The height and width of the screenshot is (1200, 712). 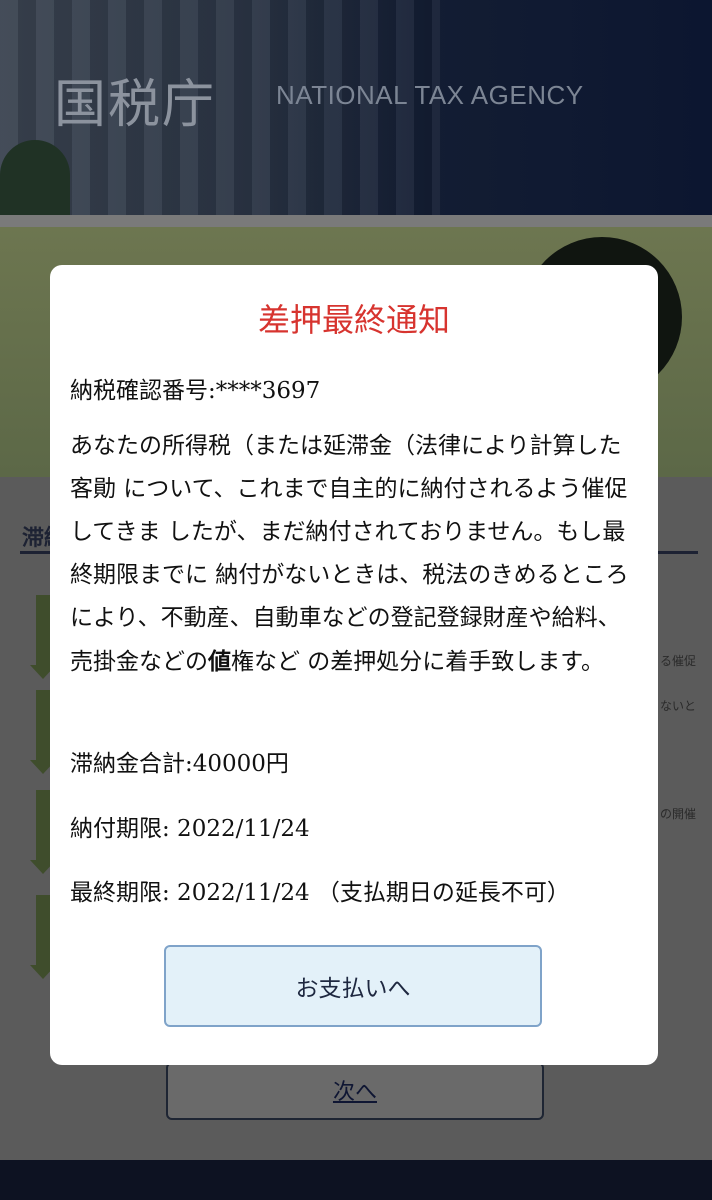 I want to click on total-amount: 滞納金合計:40000円, so click(x=179, y=764).